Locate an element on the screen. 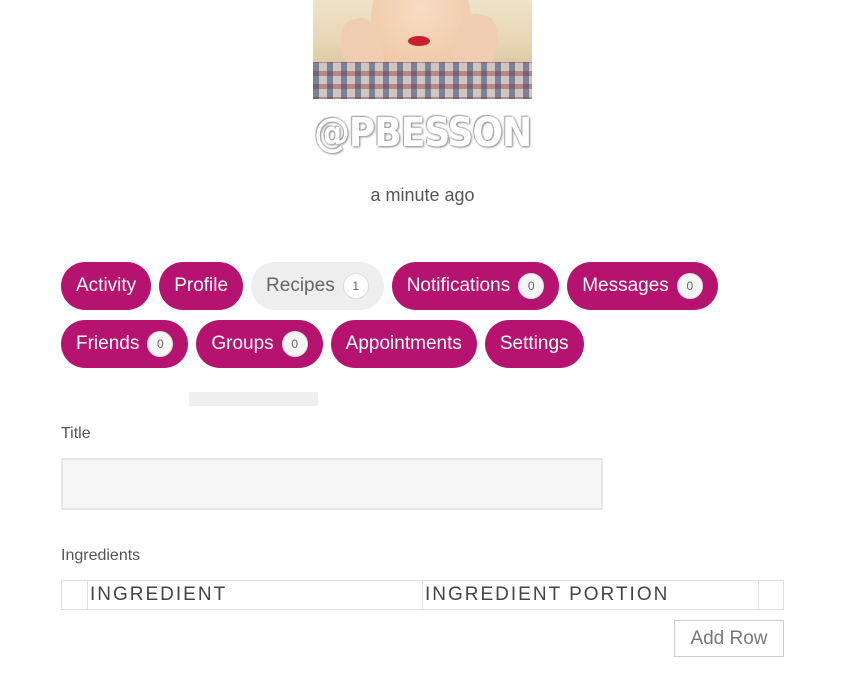 The width and height of the screenshot is (845, 684). tab-appointments: Appointments is located at coordinates (403, 344).